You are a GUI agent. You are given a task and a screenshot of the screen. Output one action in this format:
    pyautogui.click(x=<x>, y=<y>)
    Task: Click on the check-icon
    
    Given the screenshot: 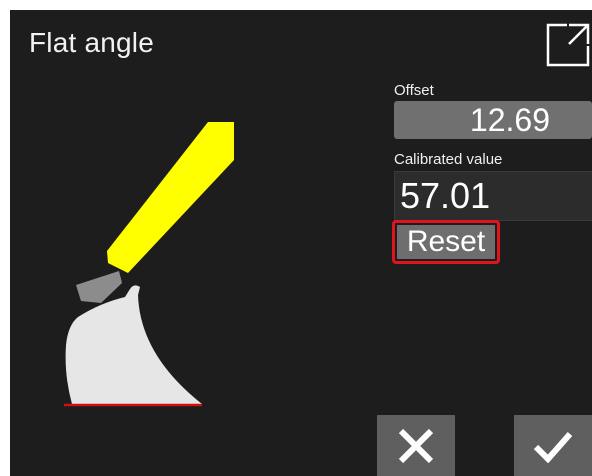 What is the action you would take?
    pyautogui.click(x=553, y=447)
    